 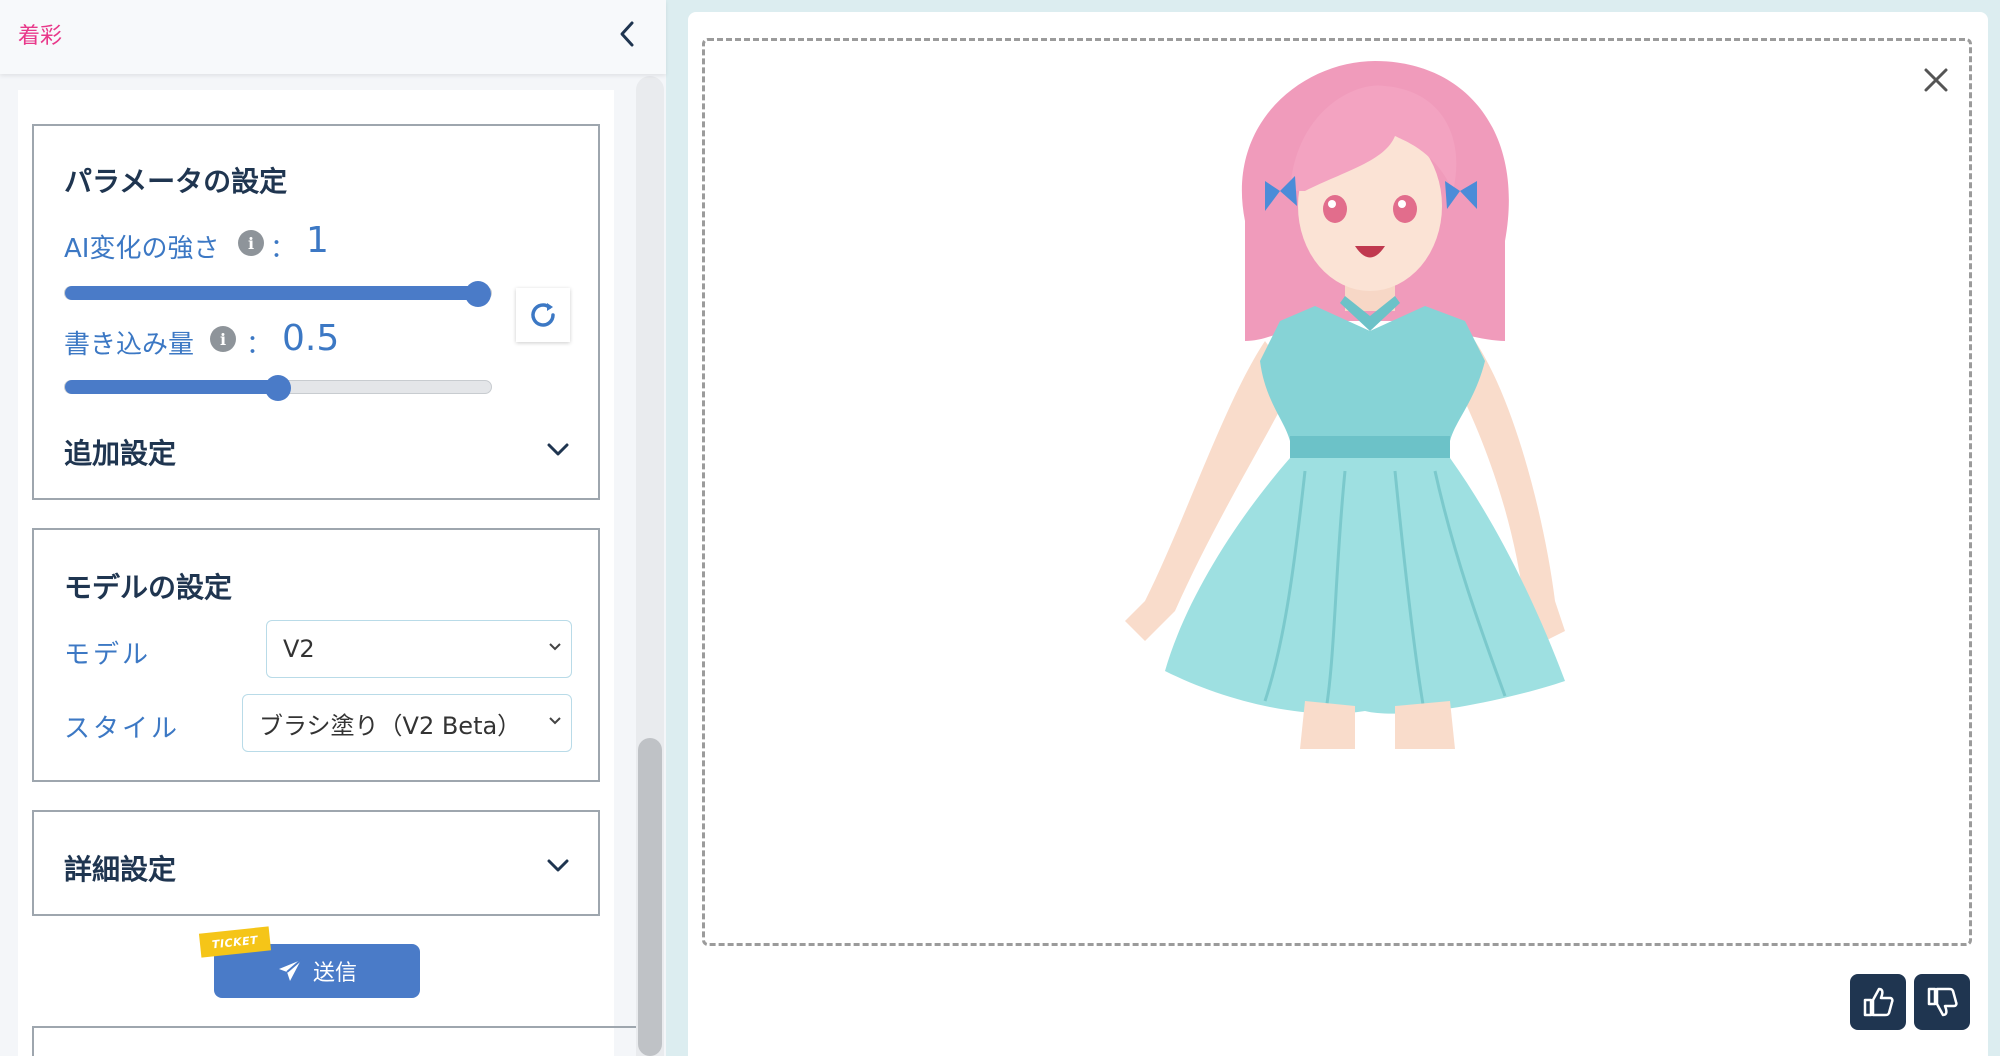 I want to click on close-icon, so click(x=1936, y=80).